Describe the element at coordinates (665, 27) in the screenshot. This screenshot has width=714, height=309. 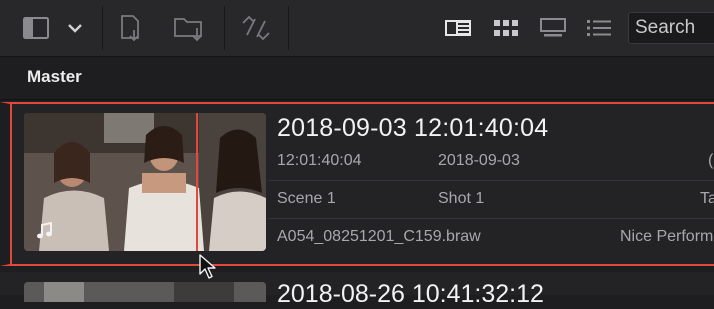
I see `search-placeholder: Search` at that location.